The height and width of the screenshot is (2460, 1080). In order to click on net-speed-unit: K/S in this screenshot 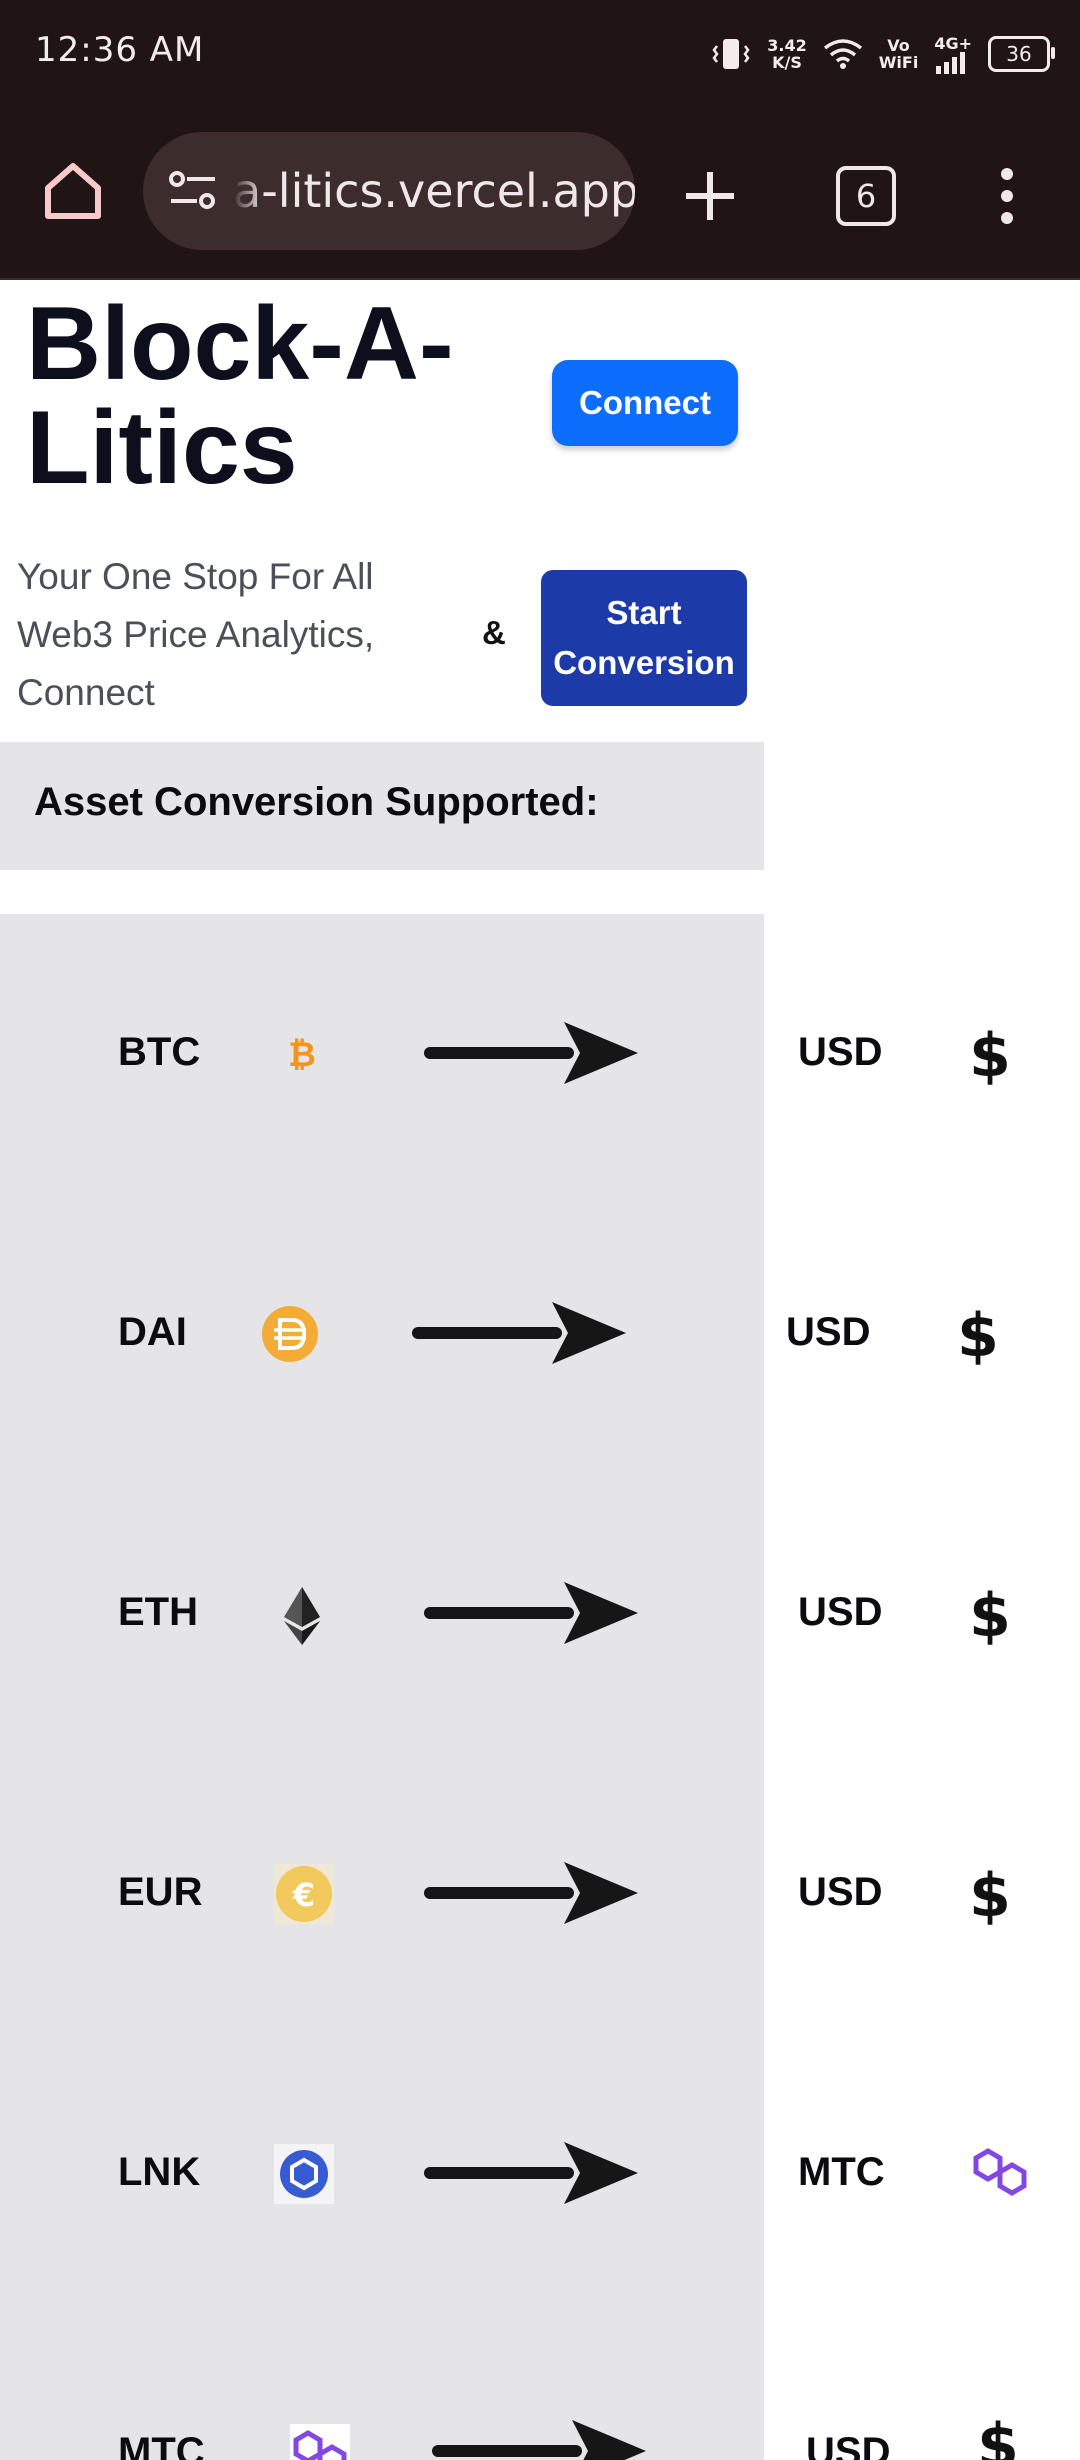, I will do `click(787, 62)`.